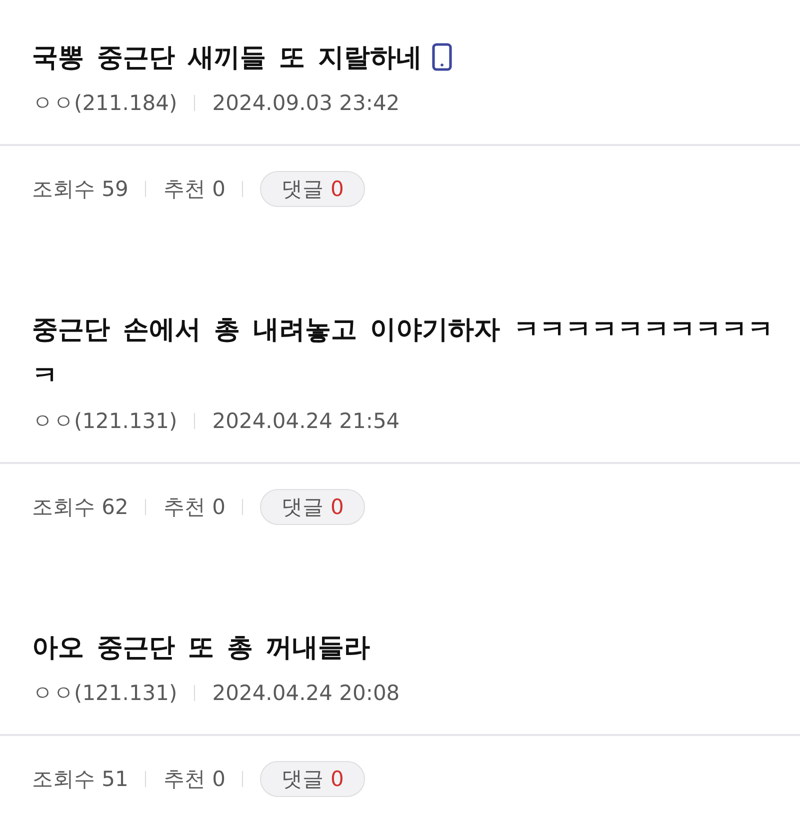 The height and width of the screenshot is (837, 800). Describe the element at coordinates (80, 779) in the screenshot. I see `view-count: 조회수 51` at that location.